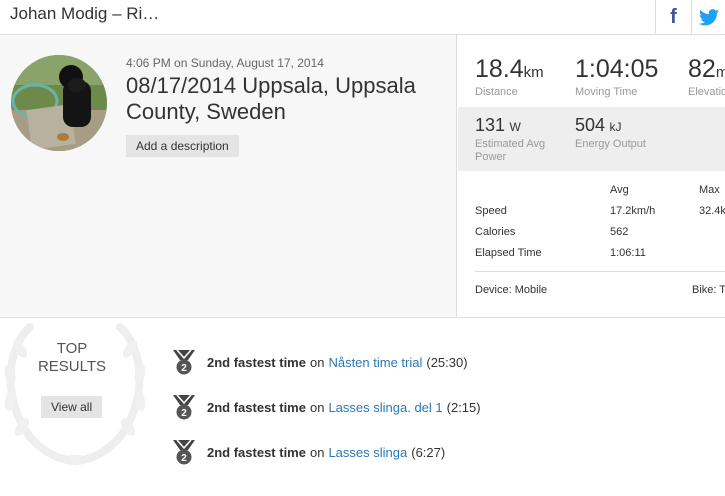  What do you see at coordinates (510, 150) in the screenshot?
I see `power-label: Estimated Avg Power` at bounding box center [510, 150].